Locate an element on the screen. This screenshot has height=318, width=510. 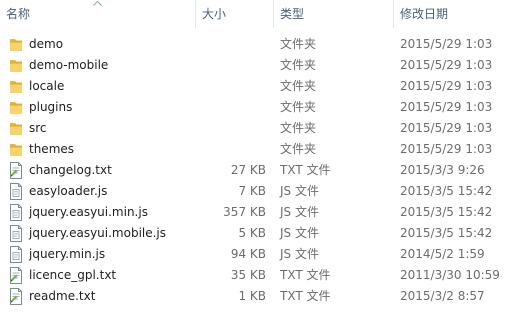
file-modified-date: 2011/3/30 10:59 is located at coordinates (450, 275).